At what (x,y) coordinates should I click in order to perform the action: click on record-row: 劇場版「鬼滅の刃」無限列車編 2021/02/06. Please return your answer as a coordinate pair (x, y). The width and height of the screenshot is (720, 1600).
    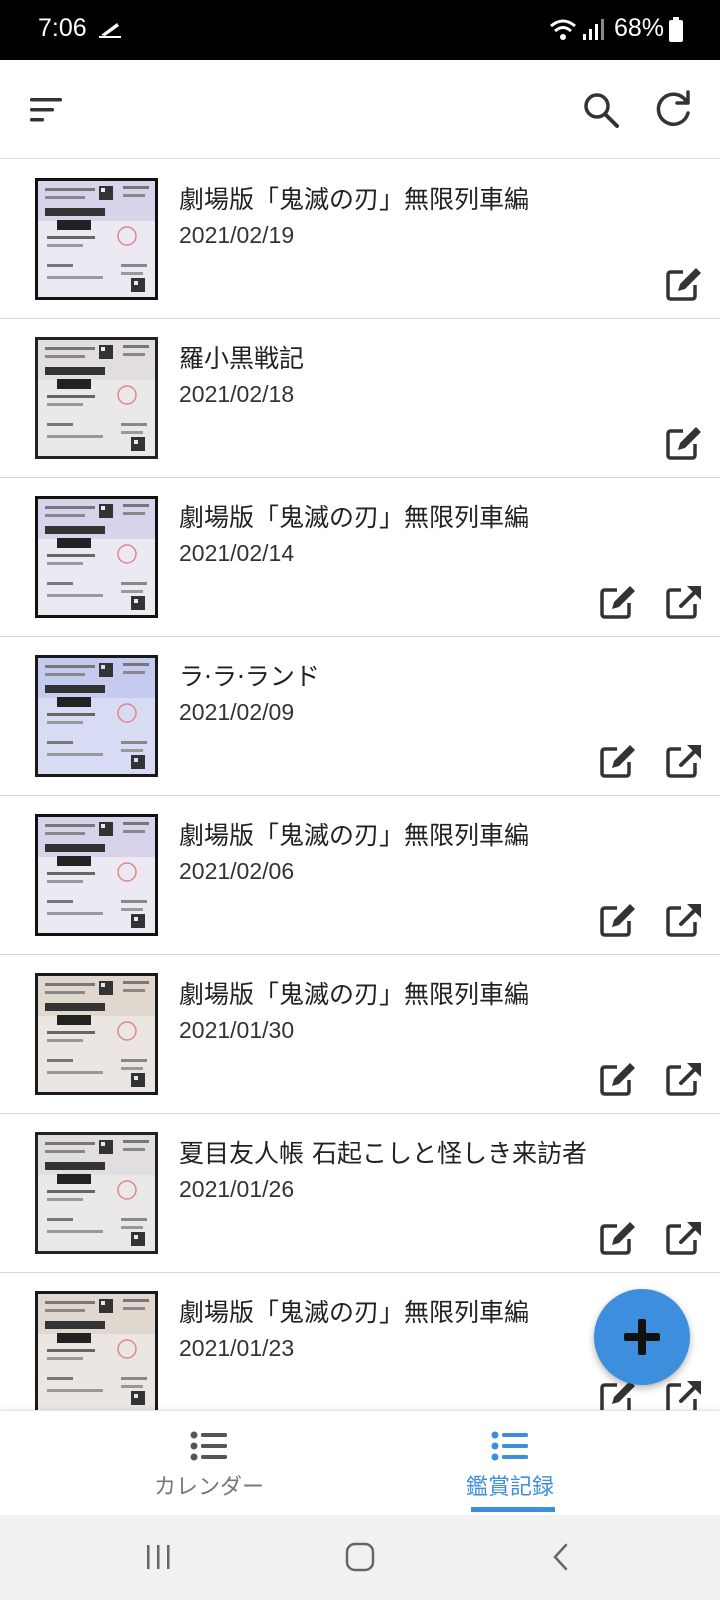
    Looking at the image, I should click on (360, 875).